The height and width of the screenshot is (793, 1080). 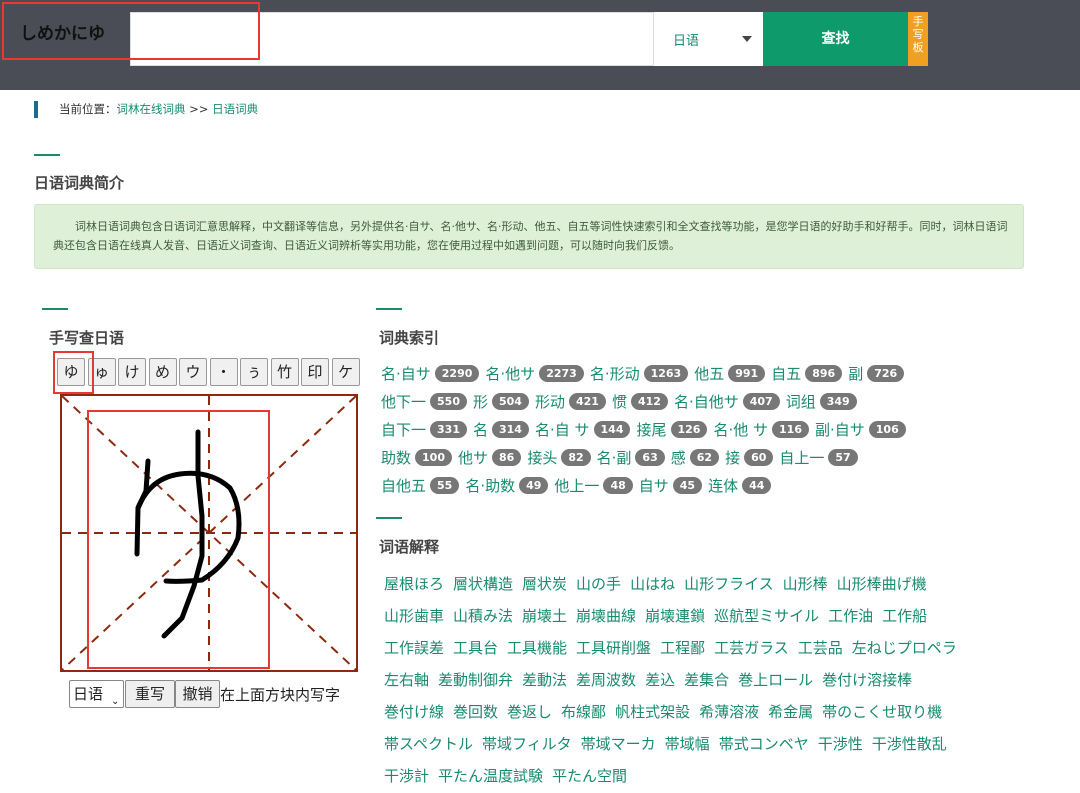 I want to click on word-link: 巻上ロール, so click(x=775, y=680).